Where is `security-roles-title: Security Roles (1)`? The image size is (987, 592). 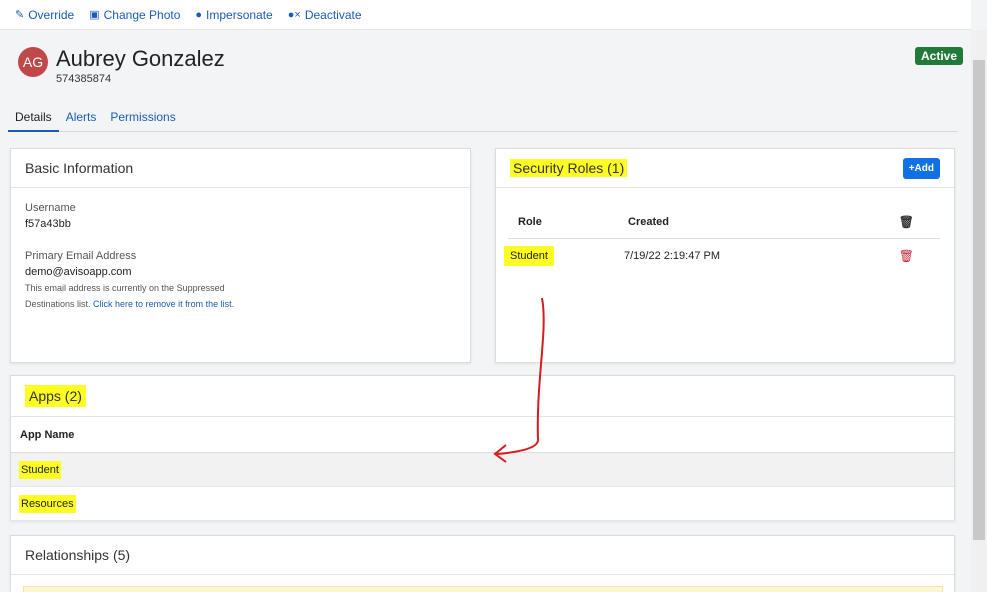
security-roles-title: Security Roles (1) is located at coordinates (569, 168).